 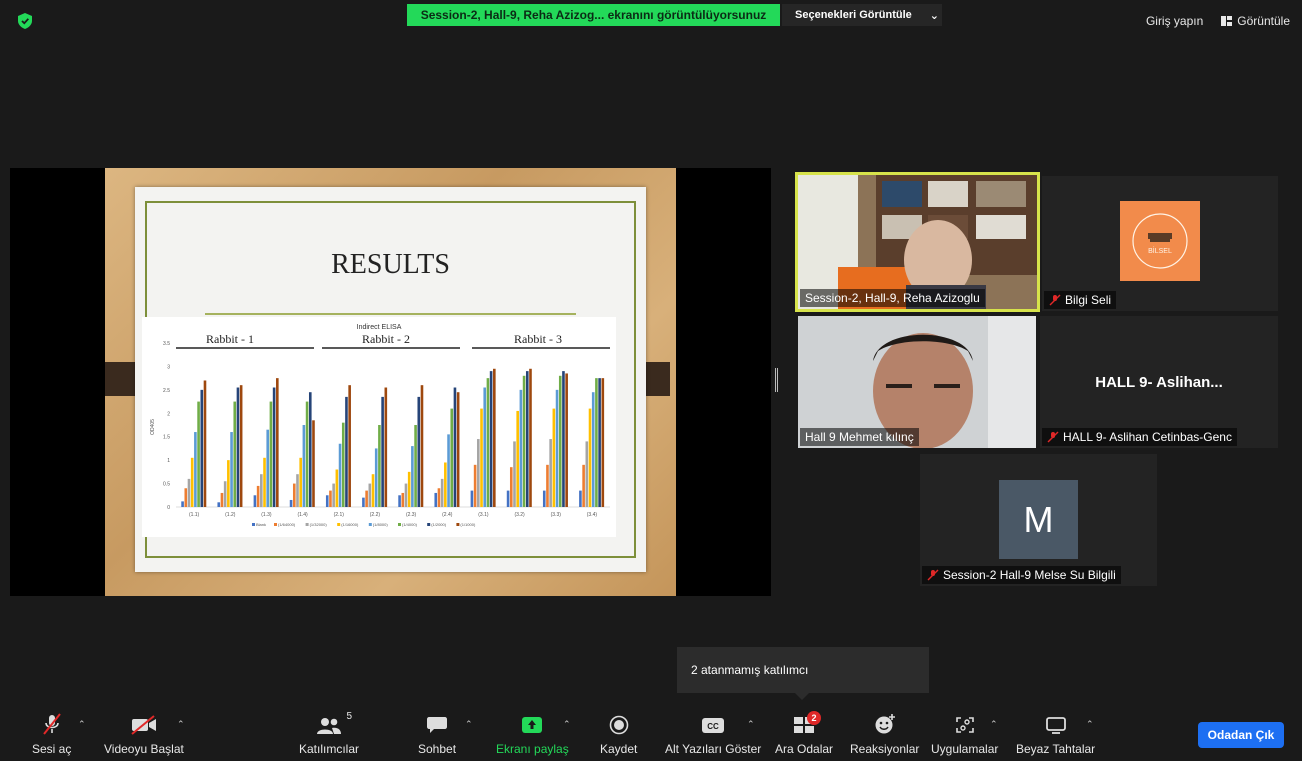 I want to click on share-options-caret: ⌃, so click(x=567, y=724).